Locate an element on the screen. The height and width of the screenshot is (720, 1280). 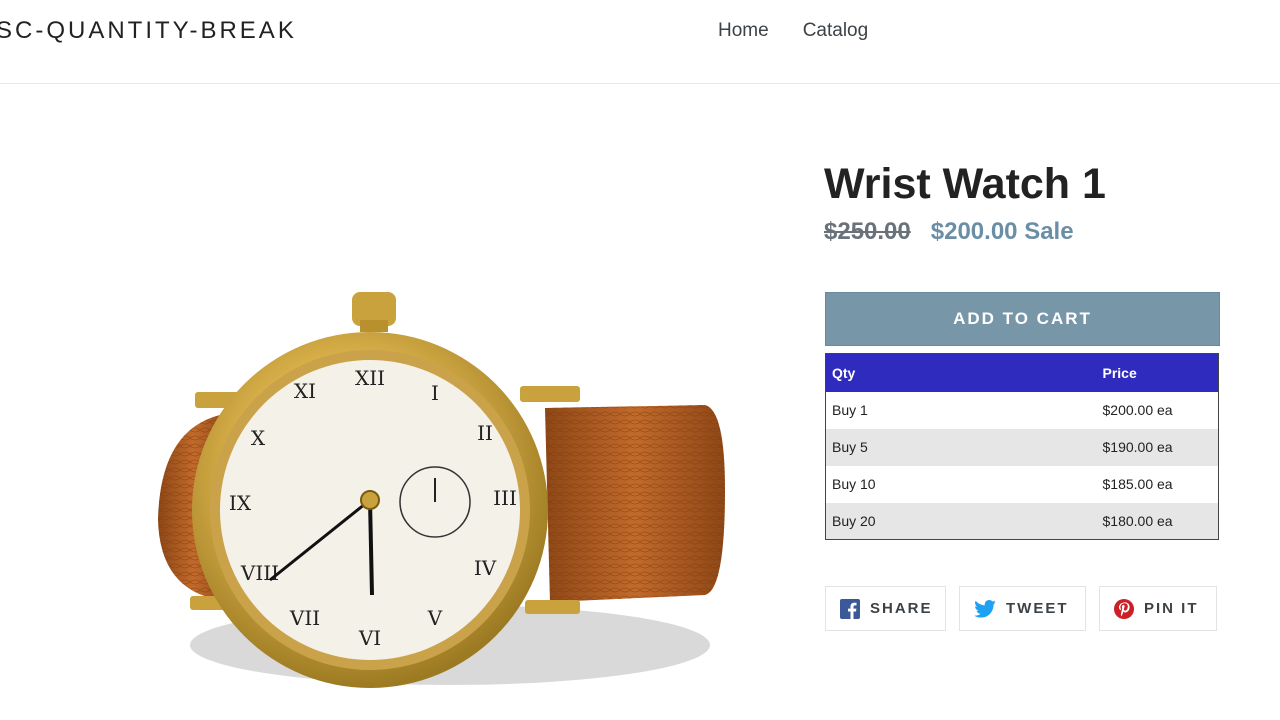
table-header-row: Qty Price is located at coordinates (1022, 372).